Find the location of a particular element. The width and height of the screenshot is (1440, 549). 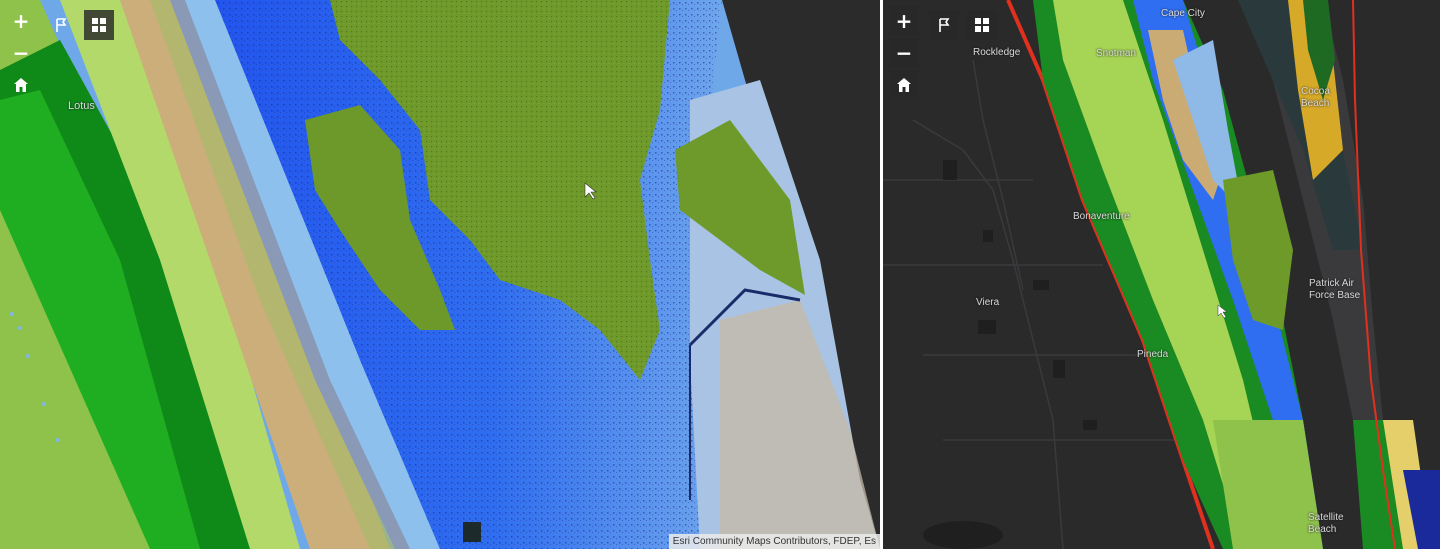

place-label-snotman: Snotman is located at coordinates (1116, 53).